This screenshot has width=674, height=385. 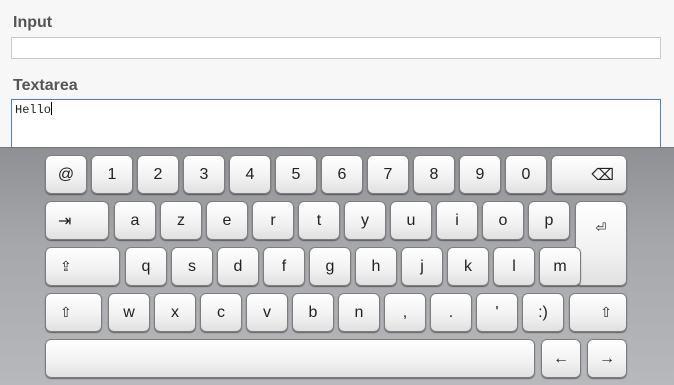 I want to click on key-s: s, so click(x=192, y=266).